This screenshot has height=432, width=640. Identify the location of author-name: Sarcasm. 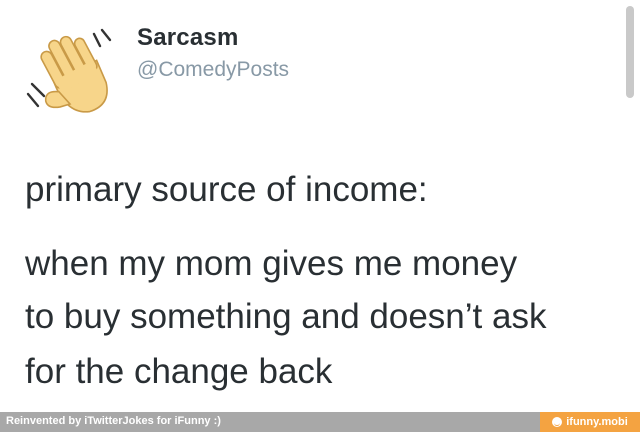
(187, 38).